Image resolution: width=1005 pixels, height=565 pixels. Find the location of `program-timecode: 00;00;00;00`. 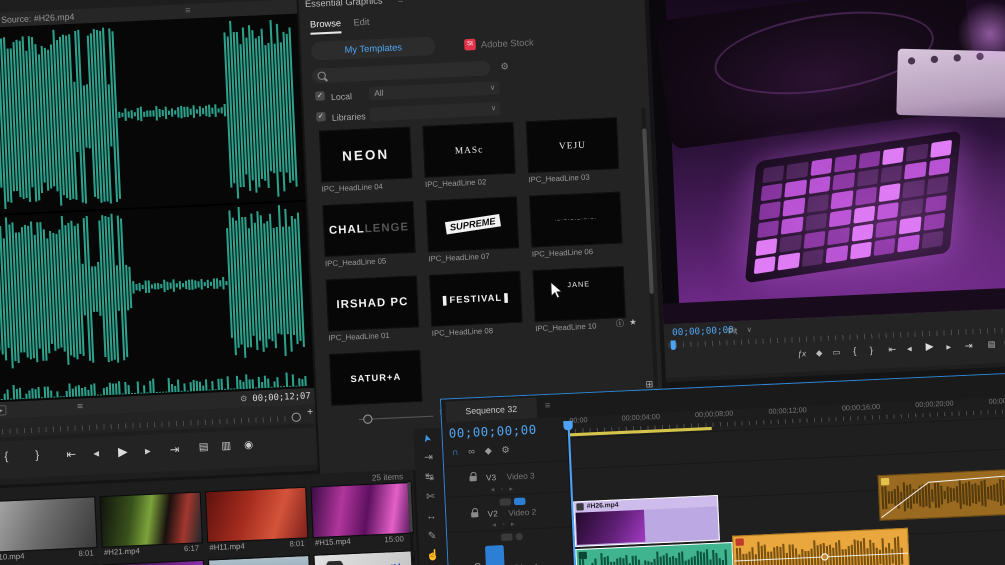

program-timecode: 00;00;00;00 is located at coordinates (703, 331).